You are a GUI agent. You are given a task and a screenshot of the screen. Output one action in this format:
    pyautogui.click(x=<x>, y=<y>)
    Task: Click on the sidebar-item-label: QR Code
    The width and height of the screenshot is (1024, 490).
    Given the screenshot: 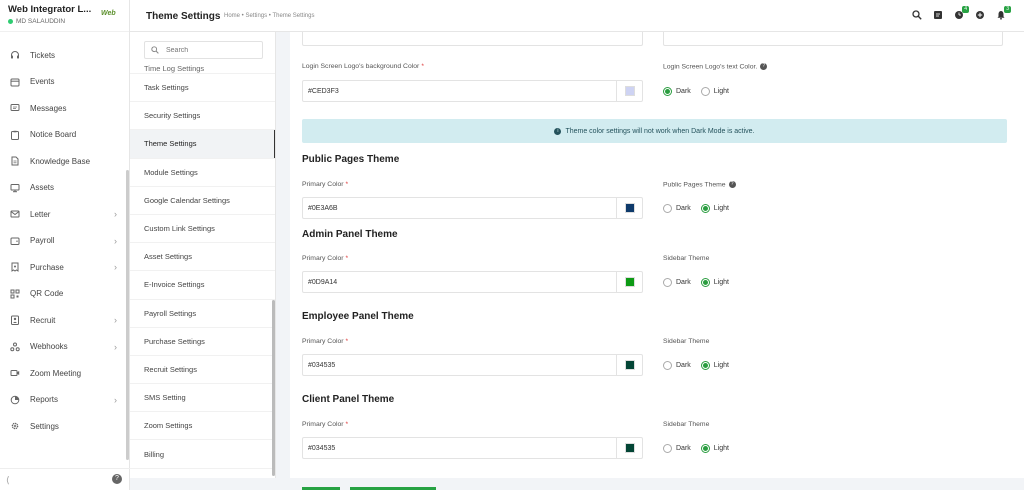 What is the action you would take?
    pyautogui.click(x=47, y=294)
    